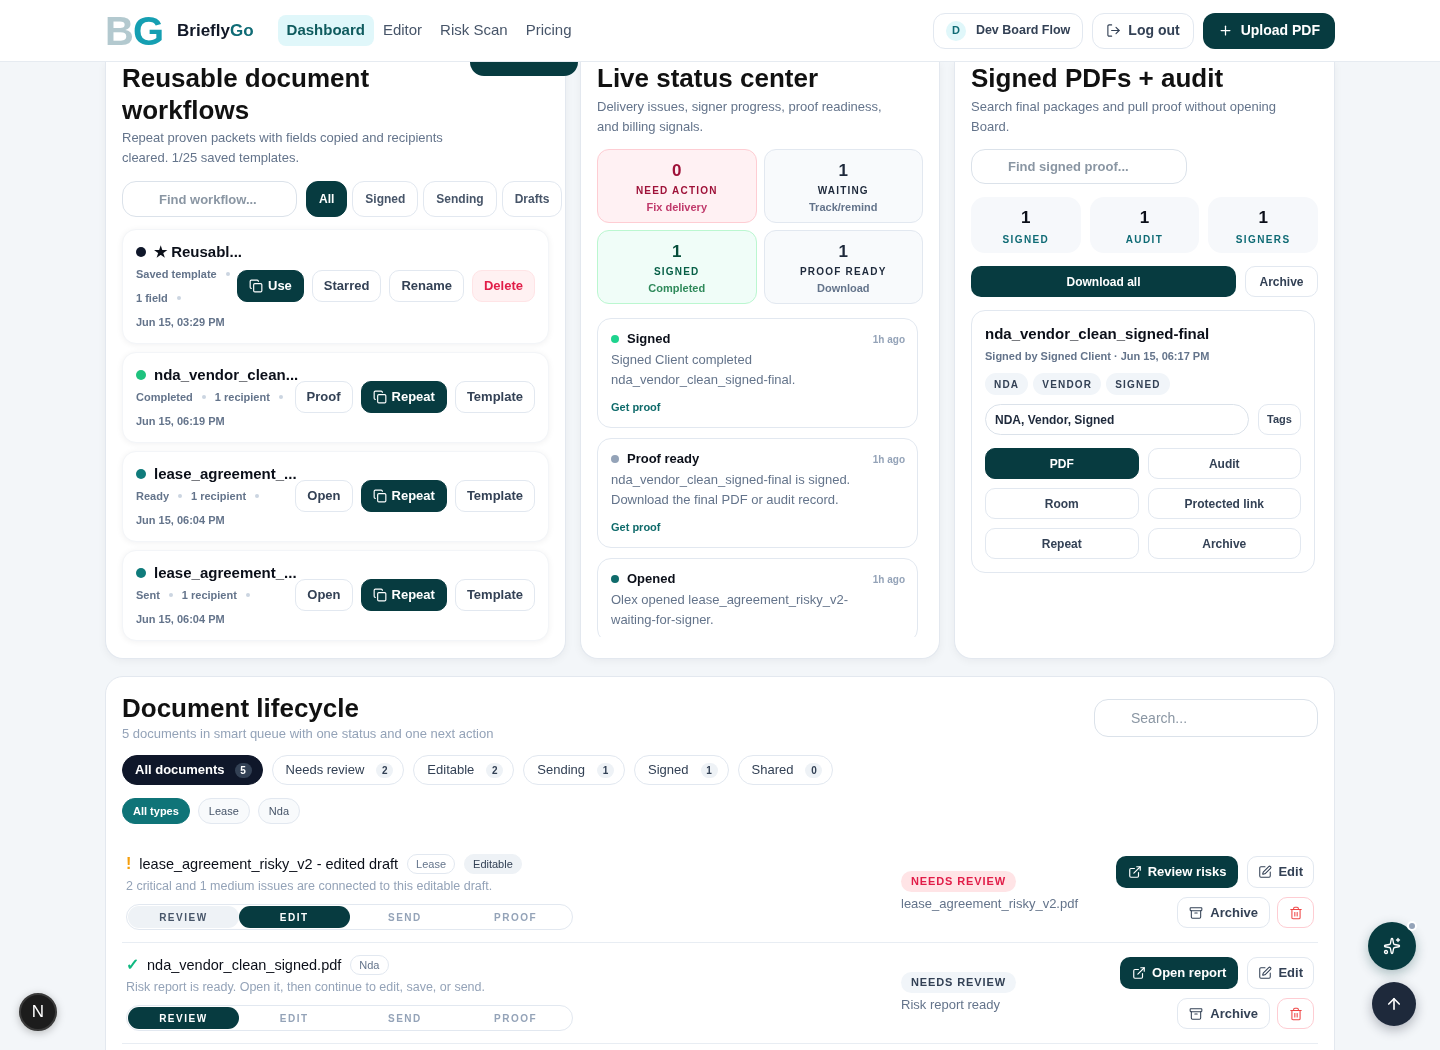 This screenshot has height=1050, width=1440. What do you see at coordinates (402, 30) in the screenshot?
I see `nav-link: Editor` at bounding box center [402, 30].